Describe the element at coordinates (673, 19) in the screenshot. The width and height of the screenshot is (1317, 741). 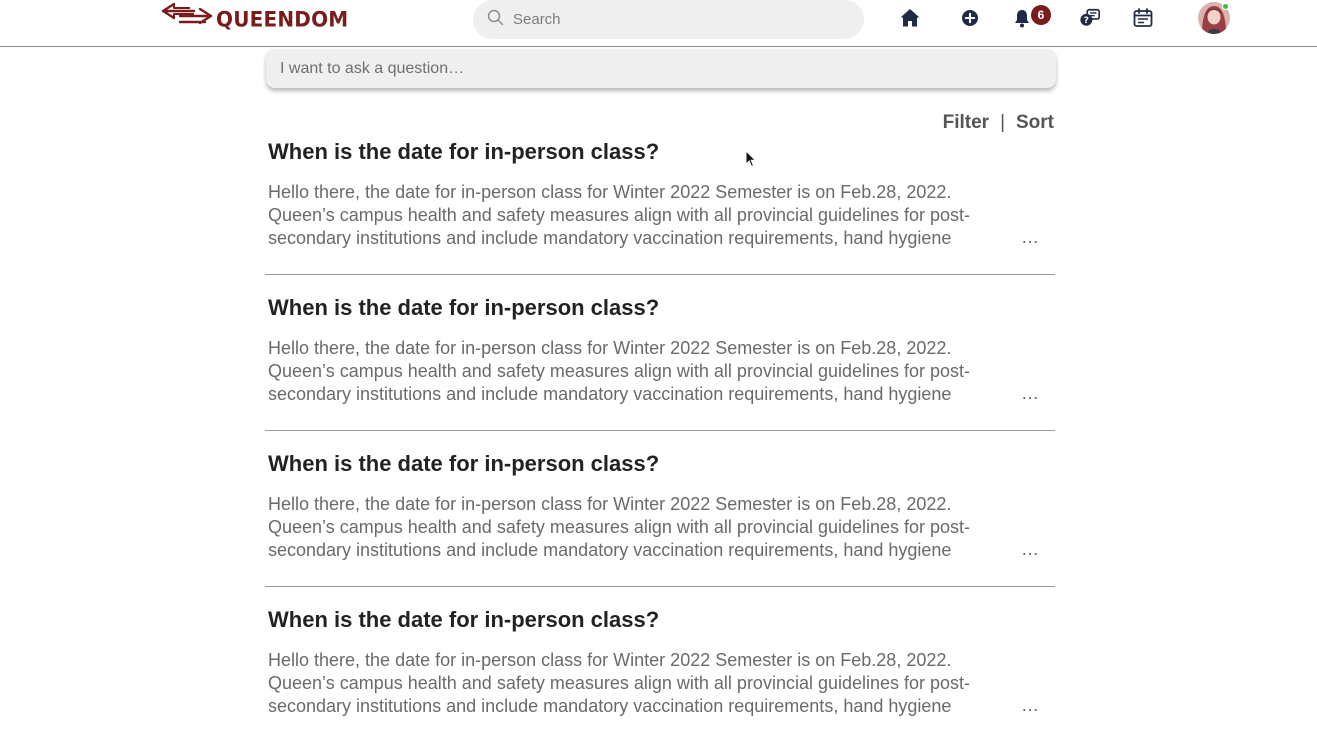
I see `search-input` at that location.